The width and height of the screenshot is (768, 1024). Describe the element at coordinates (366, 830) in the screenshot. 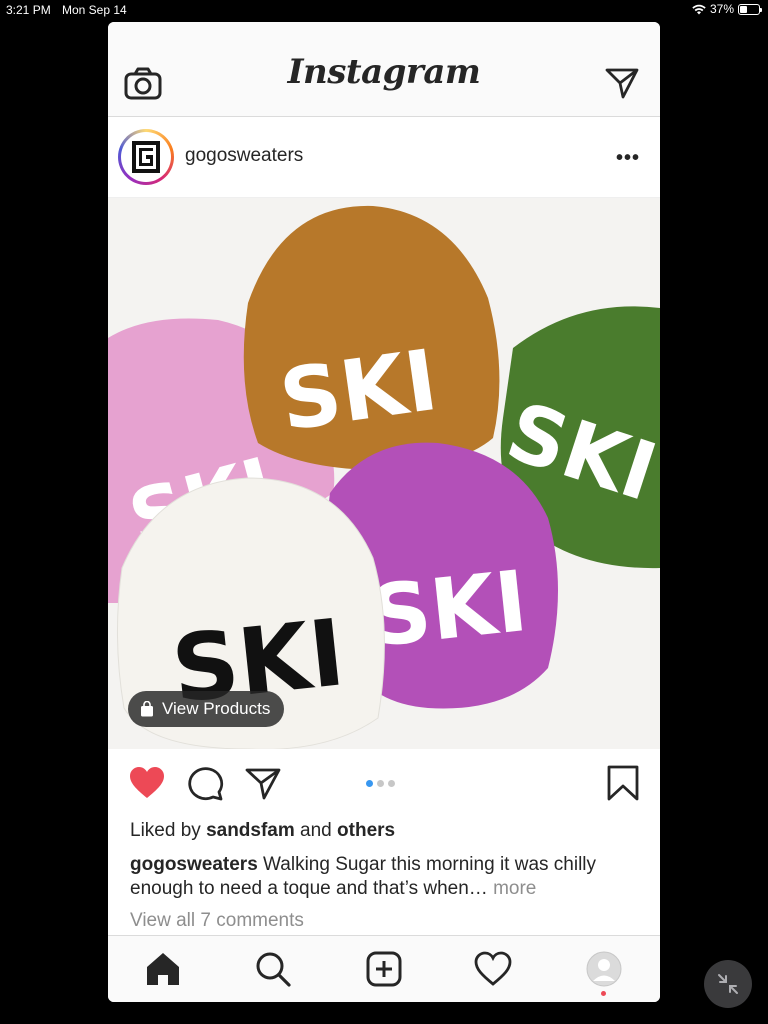

I see `liked-by-others: others` at that location.